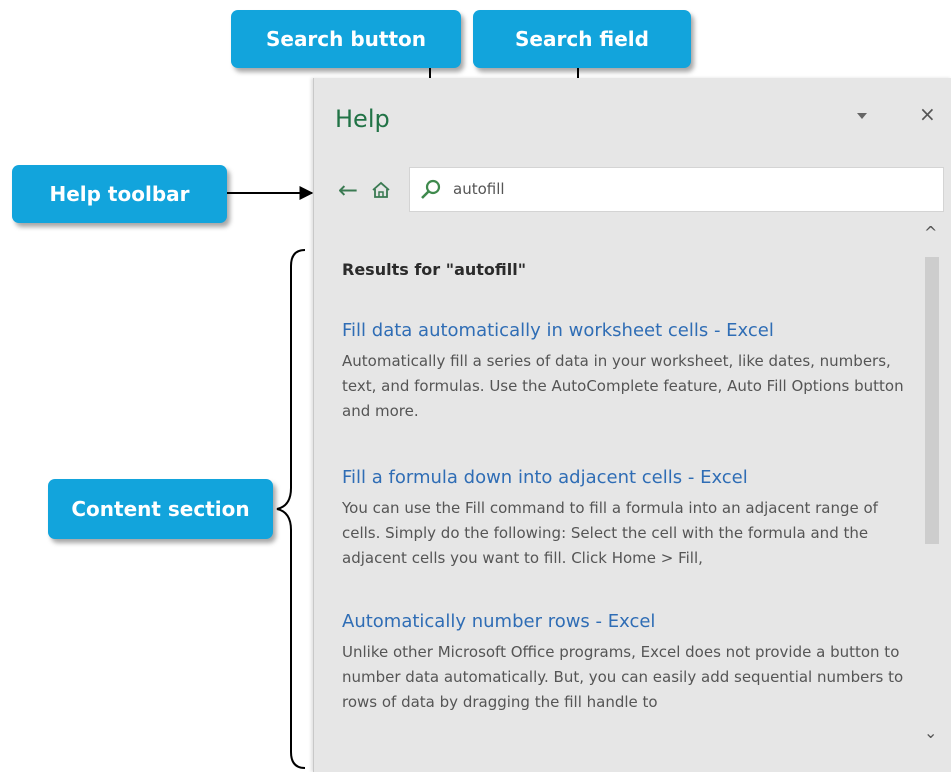  I want to click on search-input: autofill, so click(676, 189).